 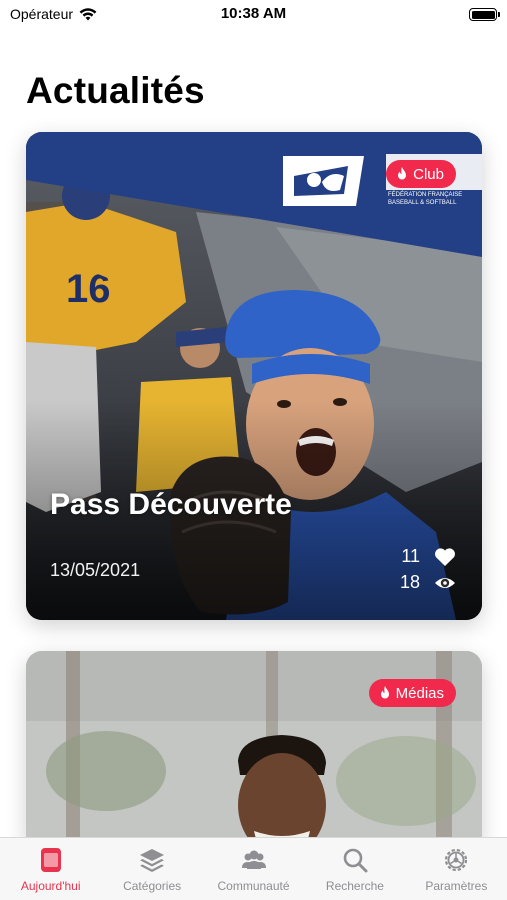 What do you see at coordinates (115, 90) in the screenshot?
I see `page-title: Actualités` at bounding box center [115, 90].